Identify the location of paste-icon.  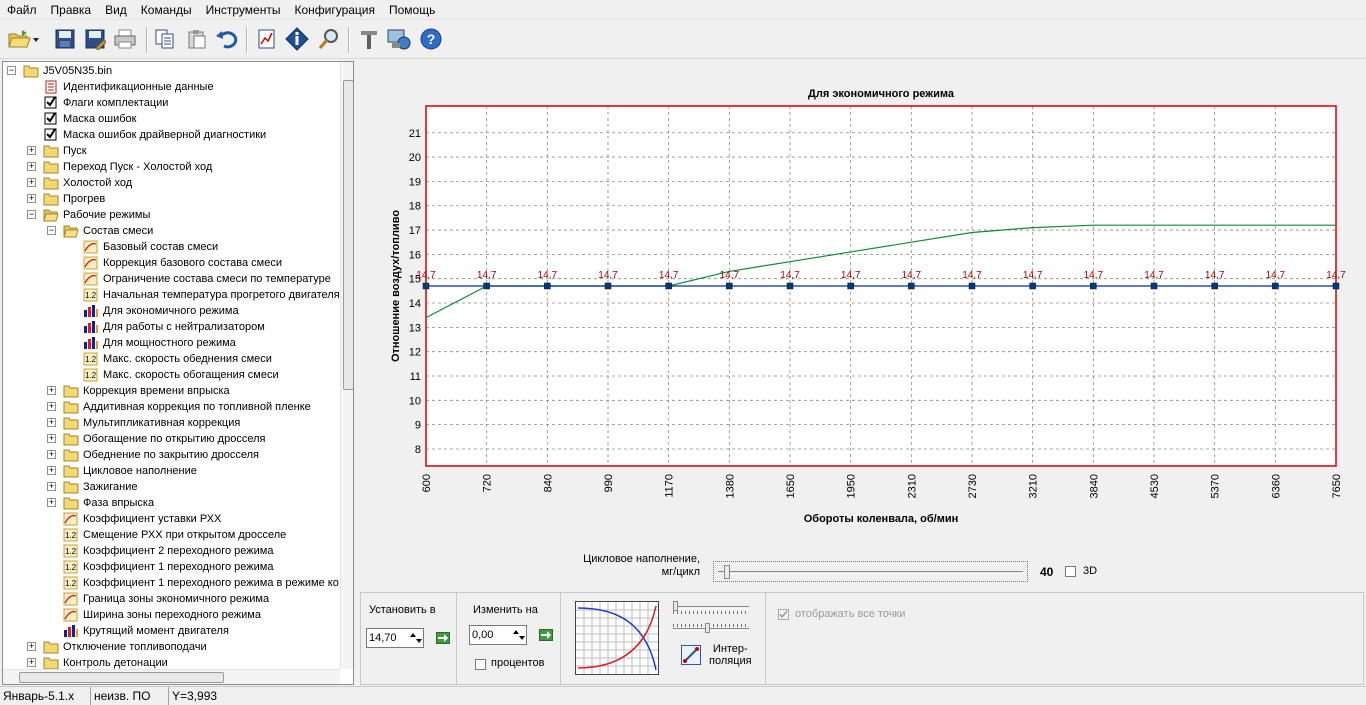
(197, 39).